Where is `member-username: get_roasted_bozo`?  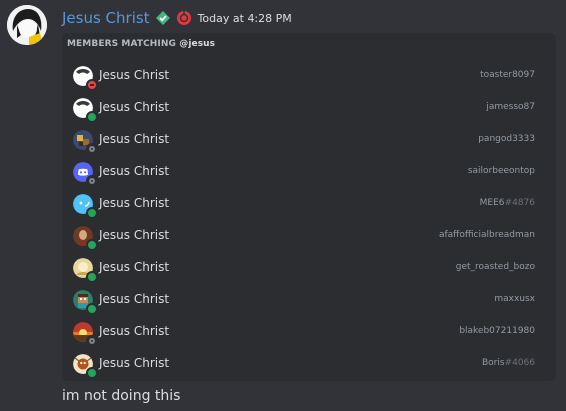
member-username: get_roasted_bozo is located at coordinates (495, 267).